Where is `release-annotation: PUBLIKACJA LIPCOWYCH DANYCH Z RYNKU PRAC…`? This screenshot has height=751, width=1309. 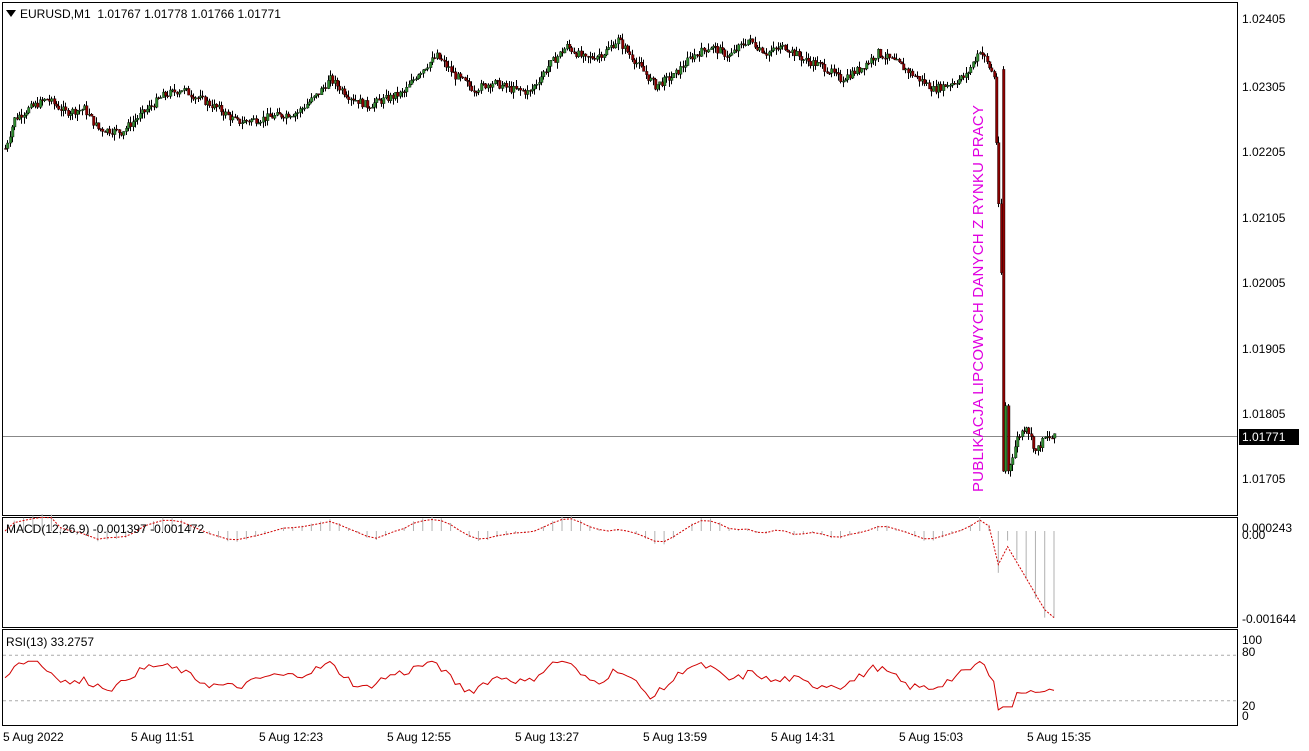 release-annotation: PUBLIKACJA LIPCOWYCH DANYCH Z RYNKU PRAC… is located at coordinates (978, 298).